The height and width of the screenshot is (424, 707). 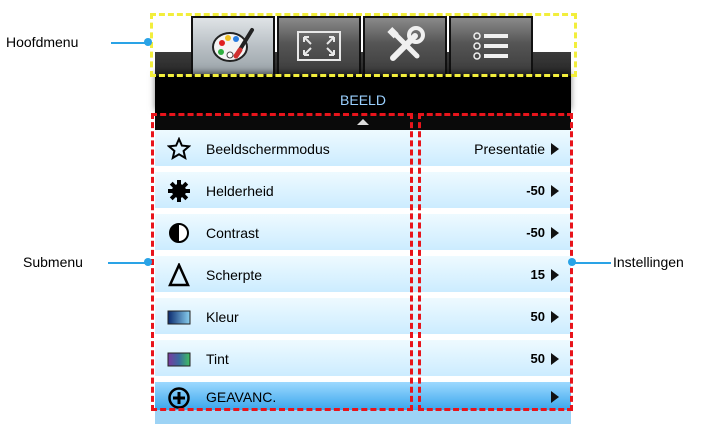 What do you see at coordinates (148, 42) in the screenshot?
I see `main-menu-leader-dot` at bounding box center [148, 42].